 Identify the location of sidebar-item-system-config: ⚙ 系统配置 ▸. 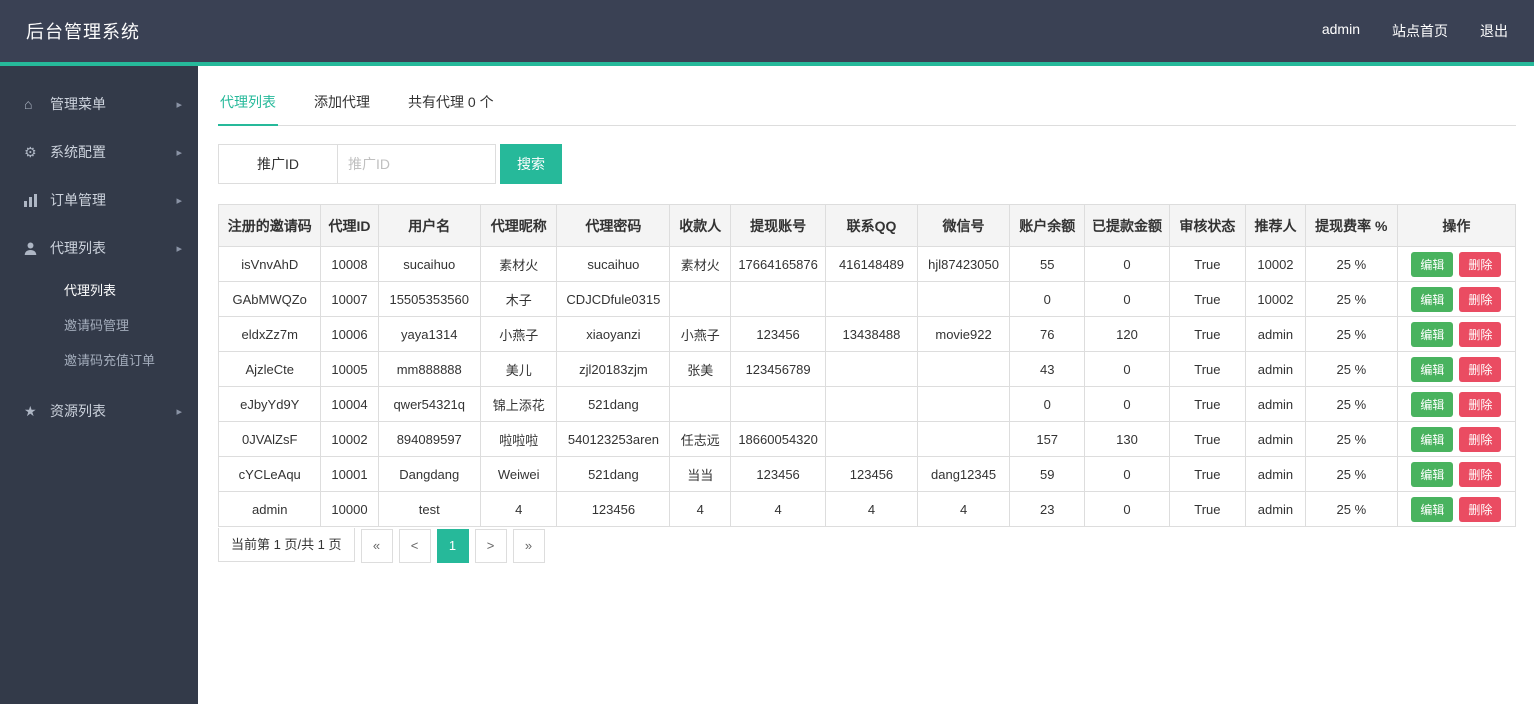
(99, 152).